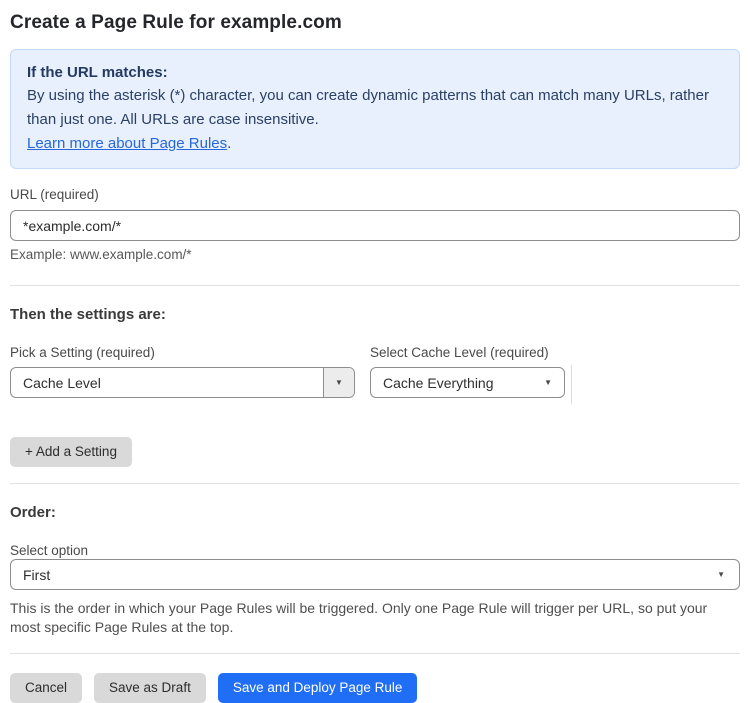 The width and height of the screenshot is (750, 703). I want to click on setting-picker-column: Pick a Setting (required) Cache Level ▼, so click(182, 374).